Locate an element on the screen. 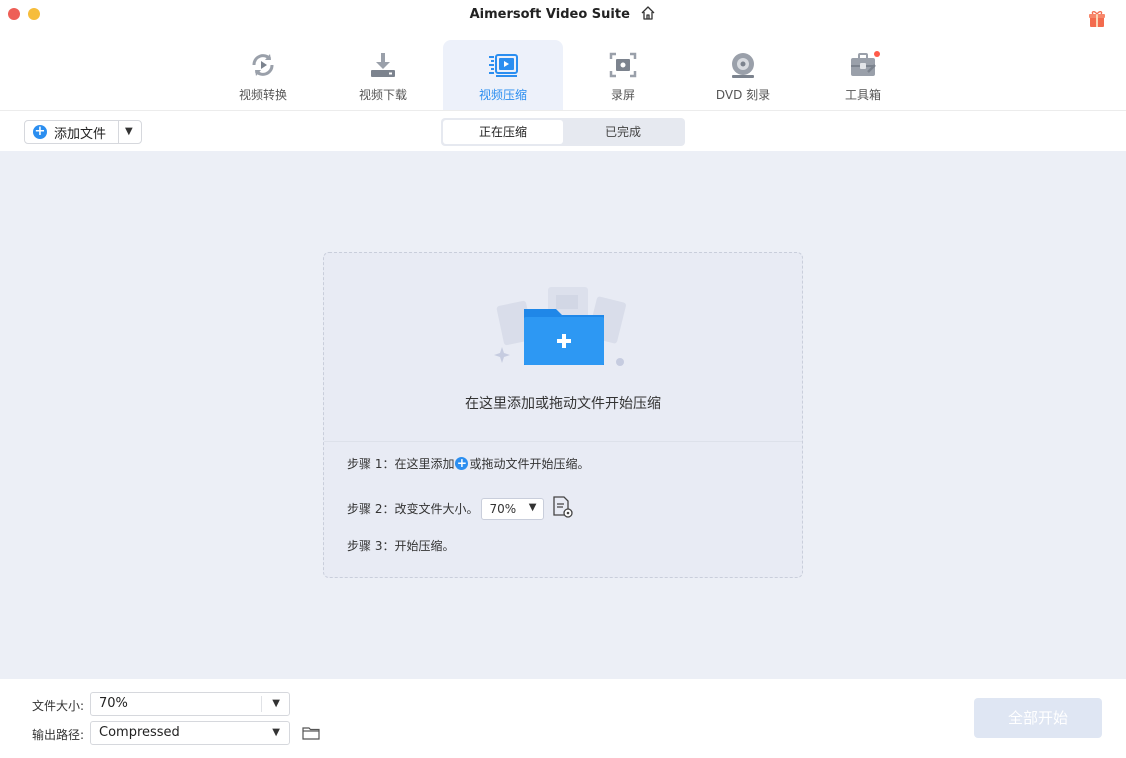 This screenshot has height=758, width=1126. step-3-label: 步骤 3：开始压缩。 is located at coordinates (401, 546).